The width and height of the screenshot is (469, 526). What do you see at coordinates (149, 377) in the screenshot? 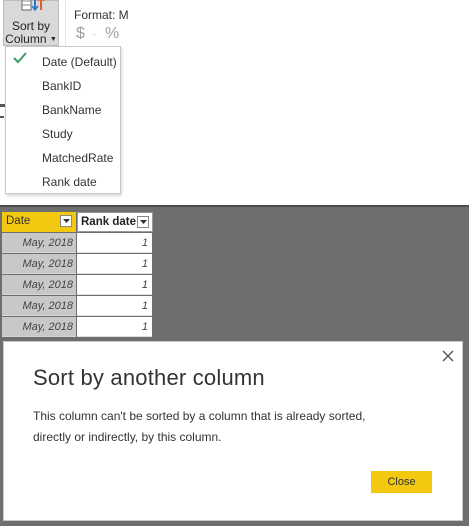
I see `dialog-title: Sort by another column` at bounding box center [149, 377].